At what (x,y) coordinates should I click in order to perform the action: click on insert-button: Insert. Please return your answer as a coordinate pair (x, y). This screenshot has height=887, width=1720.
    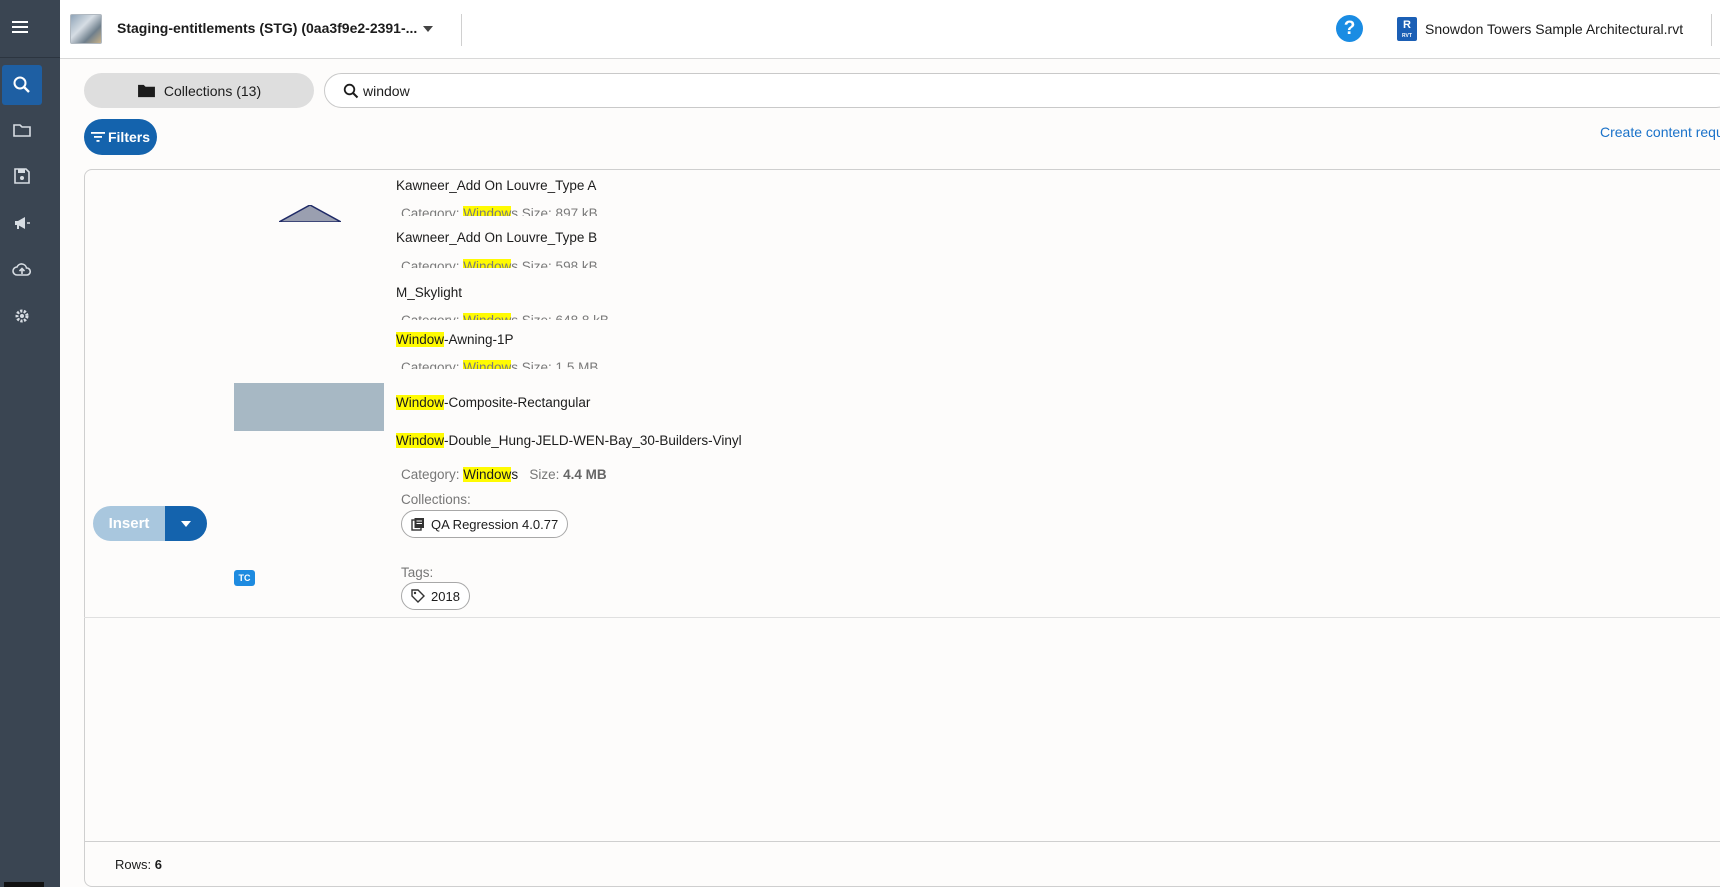
    Looking at the image, I should click on (129, 523).